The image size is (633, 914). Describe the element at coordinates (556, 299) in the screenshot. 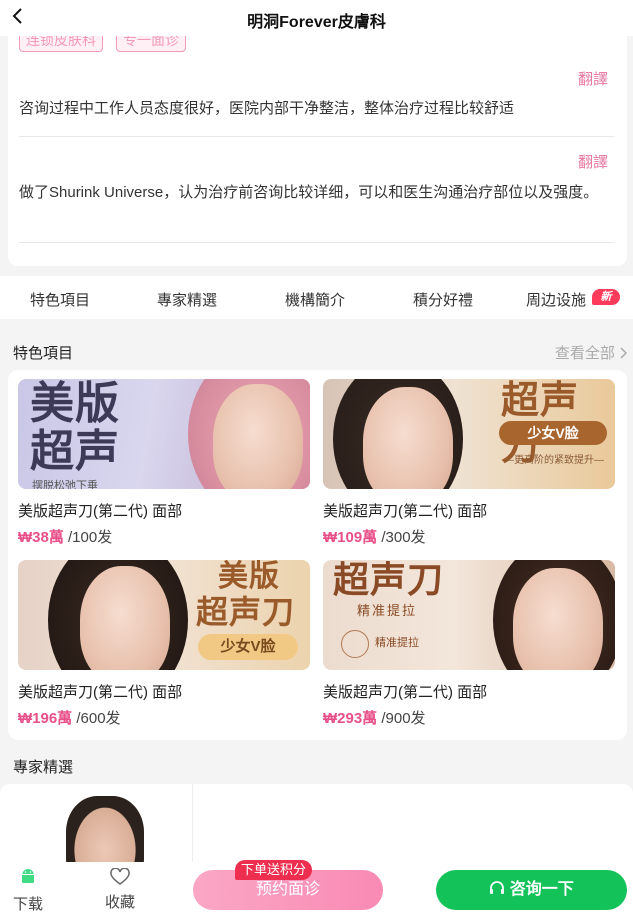

I see `tab-facilities: 周边设施` at that location.